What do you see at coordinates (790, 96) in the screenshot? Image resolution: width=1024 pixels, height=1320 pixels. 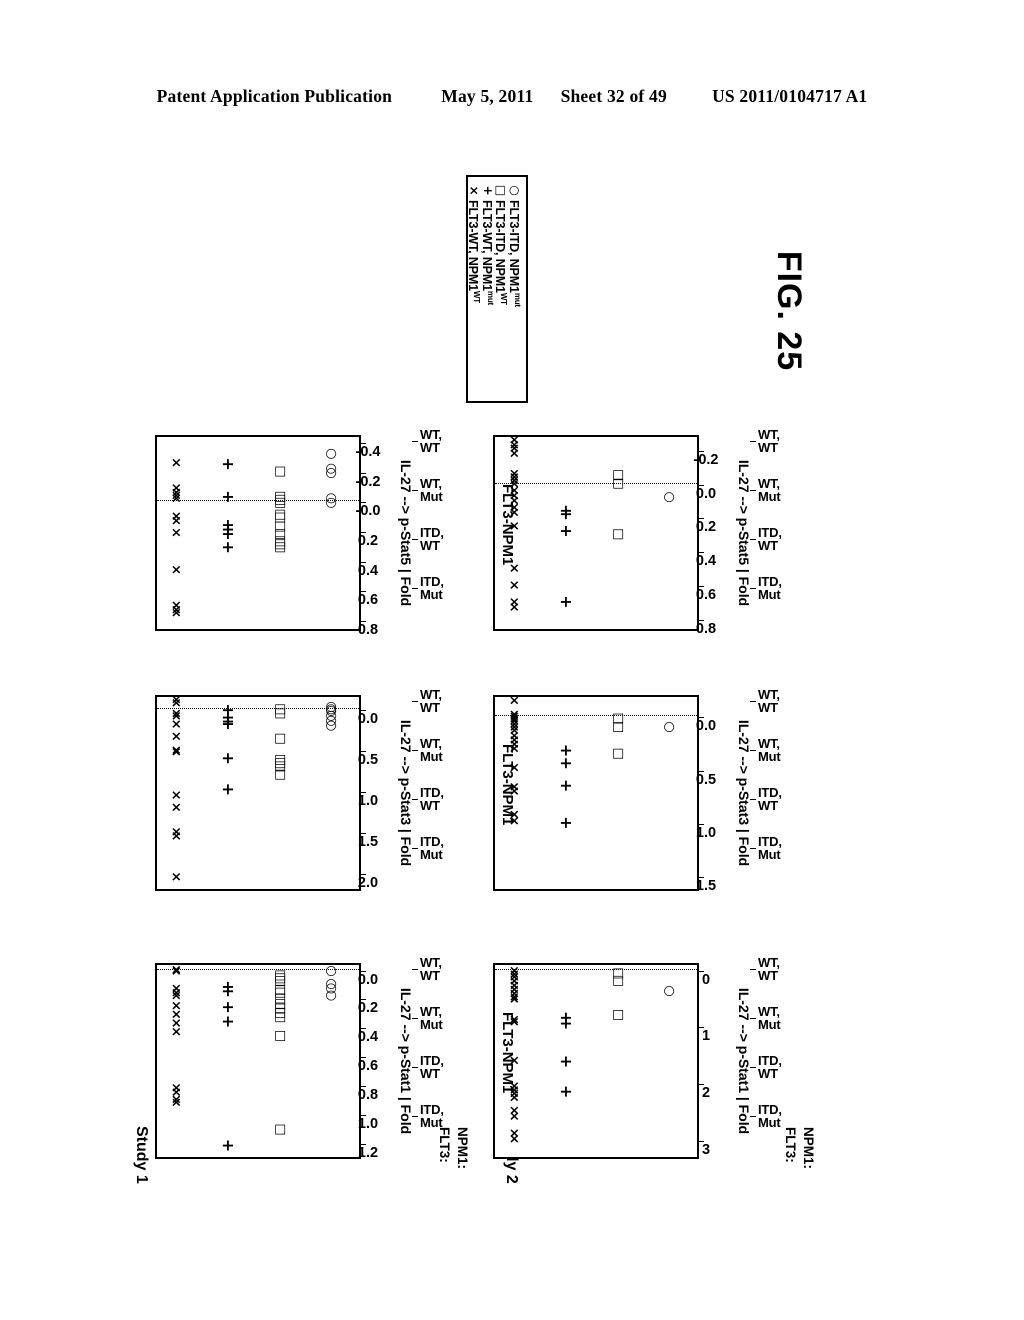 I see `header-patent-number: US 2011/0104717 A1` at bounding box center [790, 96].